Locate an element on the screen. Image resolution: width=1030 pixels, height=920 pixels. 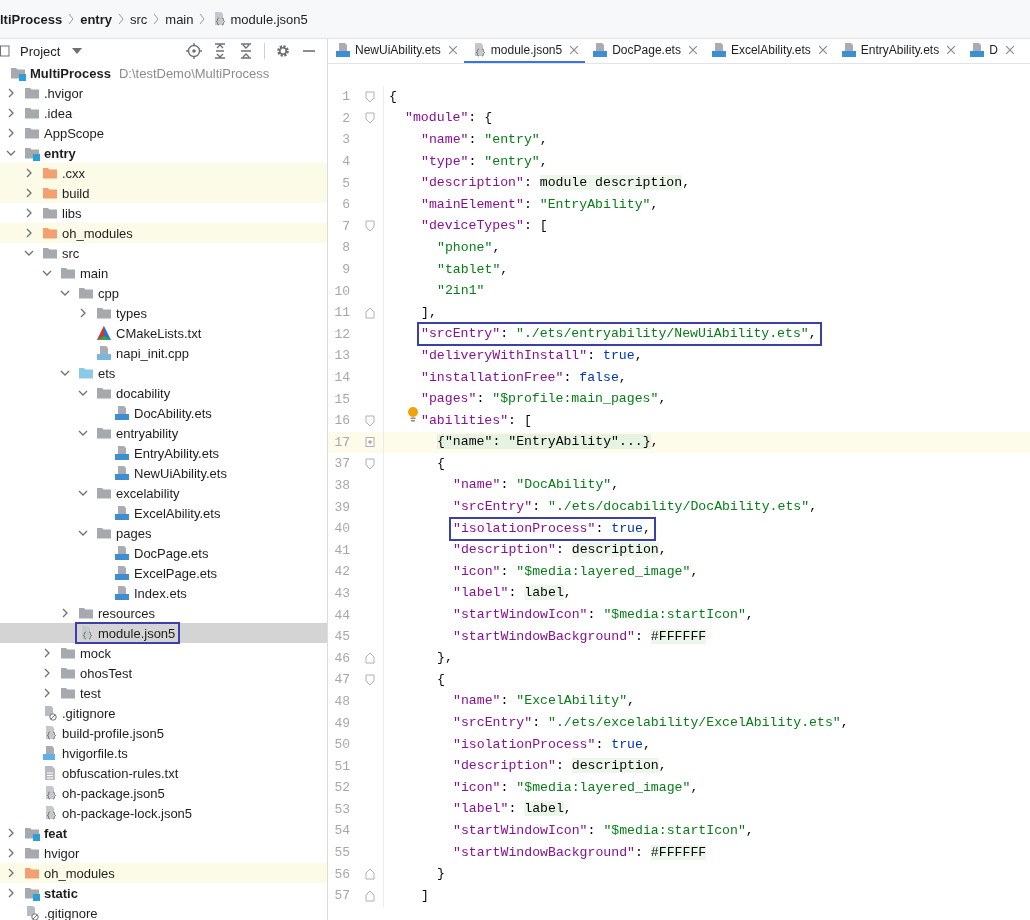
tree-item: build-profile.json5 is located at coordinates (113, 733).